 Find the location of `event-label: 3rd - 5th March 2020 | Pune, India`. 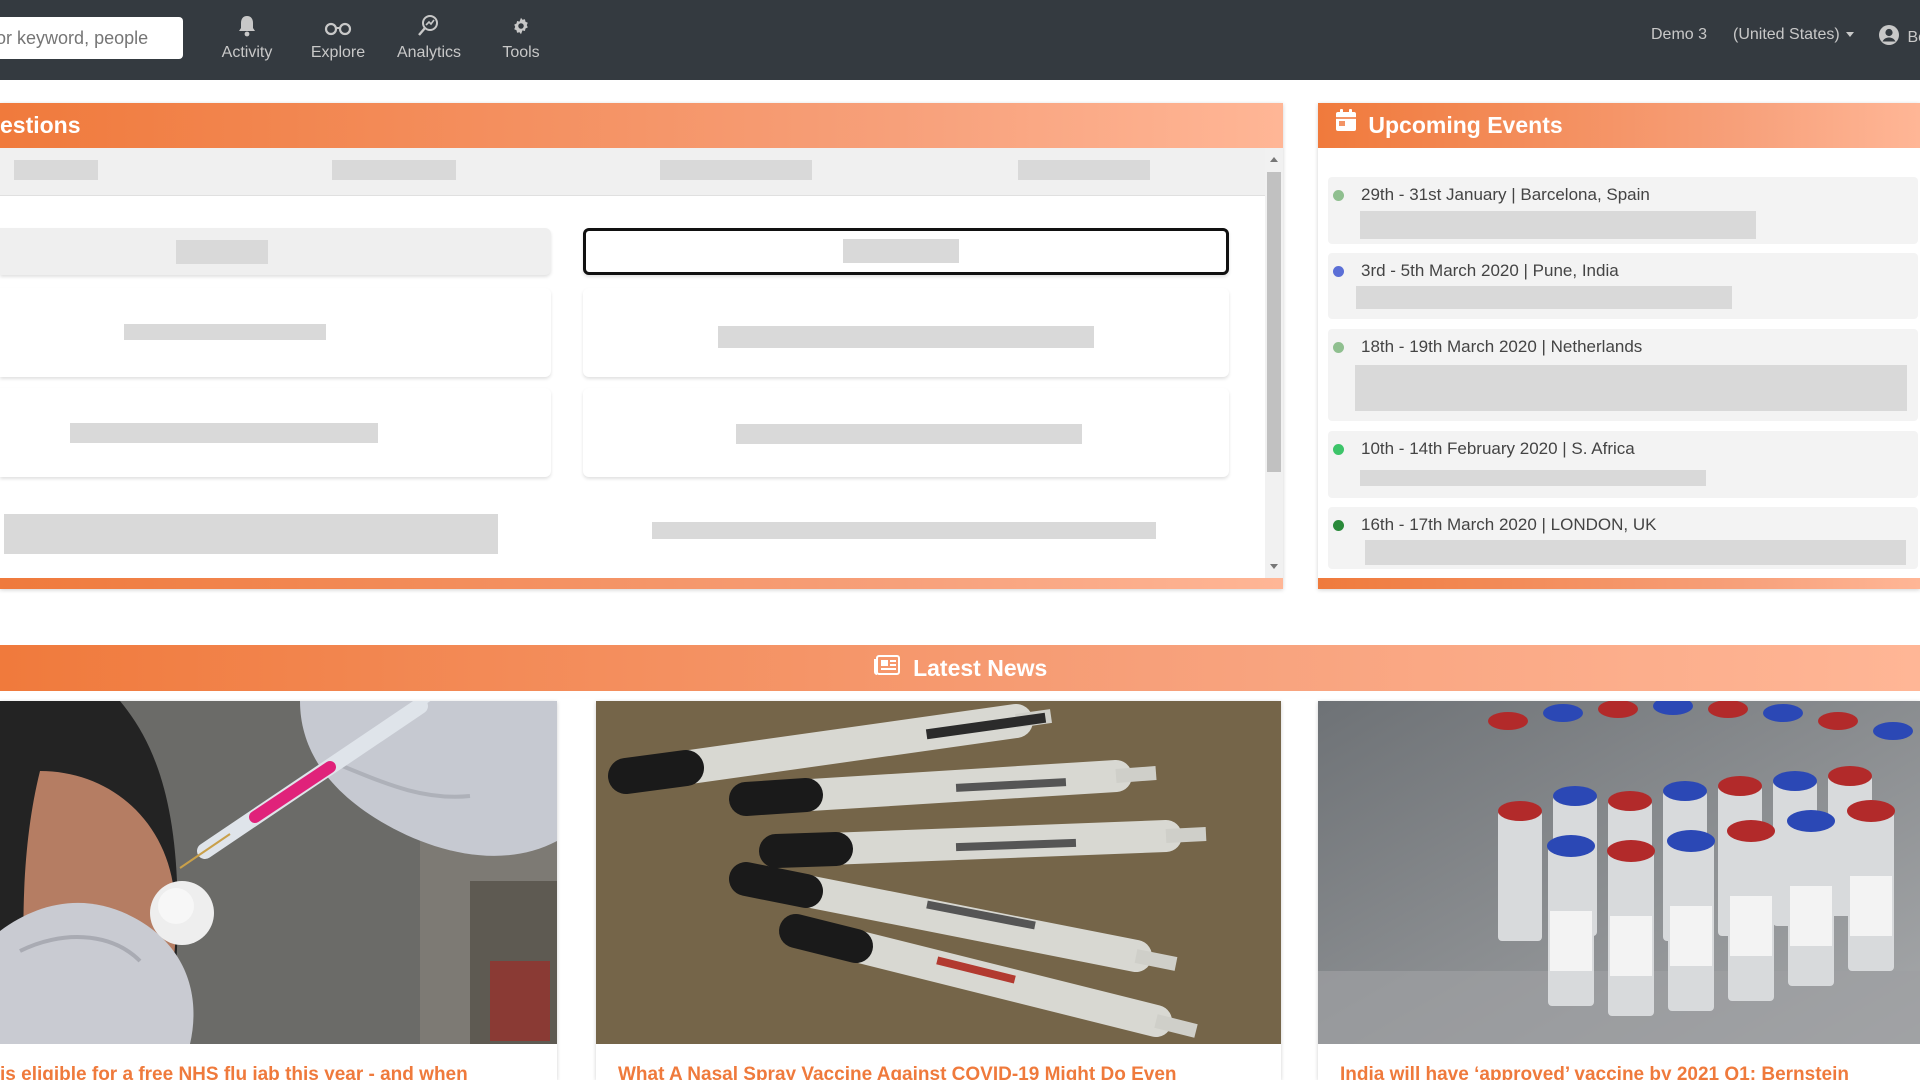

event-label: 3rd - 5th March 2020 | Pune, India is located at coordinates (1490, 270).